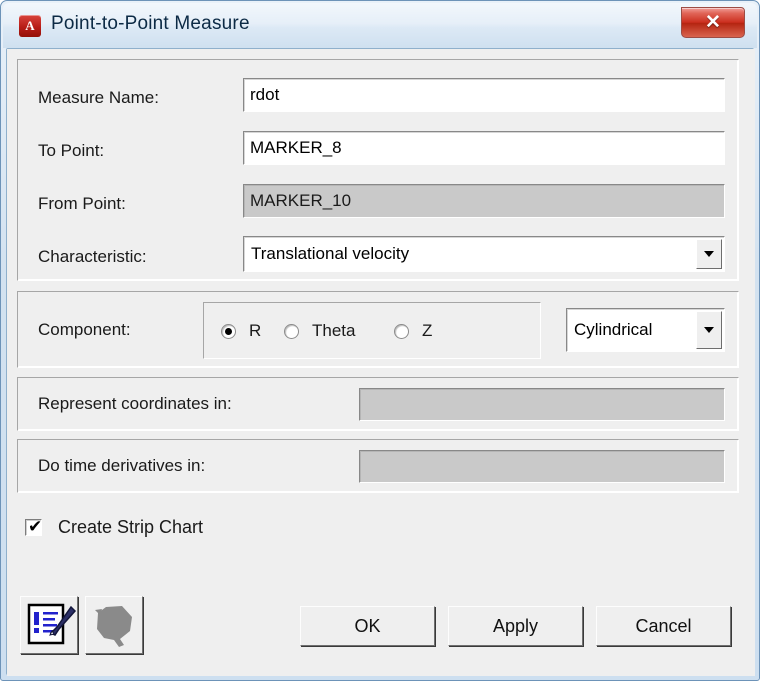  Describe the element at coordinates (150, 23) in the screenshot. I see `window-title: Point-to-Point Measure` at that location.